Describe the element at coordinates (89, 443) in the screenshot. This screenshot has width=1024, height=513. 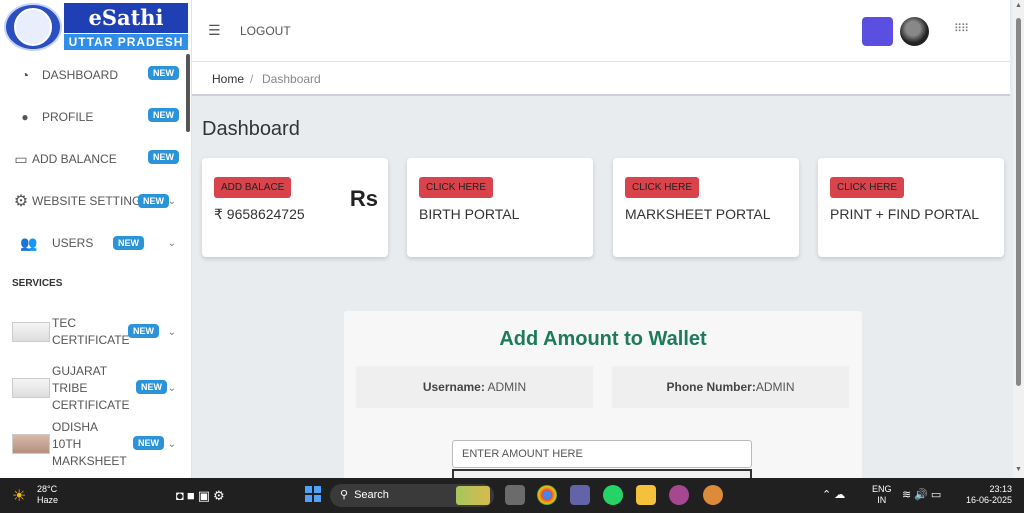
I see `sidebar-item-label: ODISHA 10TH MARKSHEET` at that location.